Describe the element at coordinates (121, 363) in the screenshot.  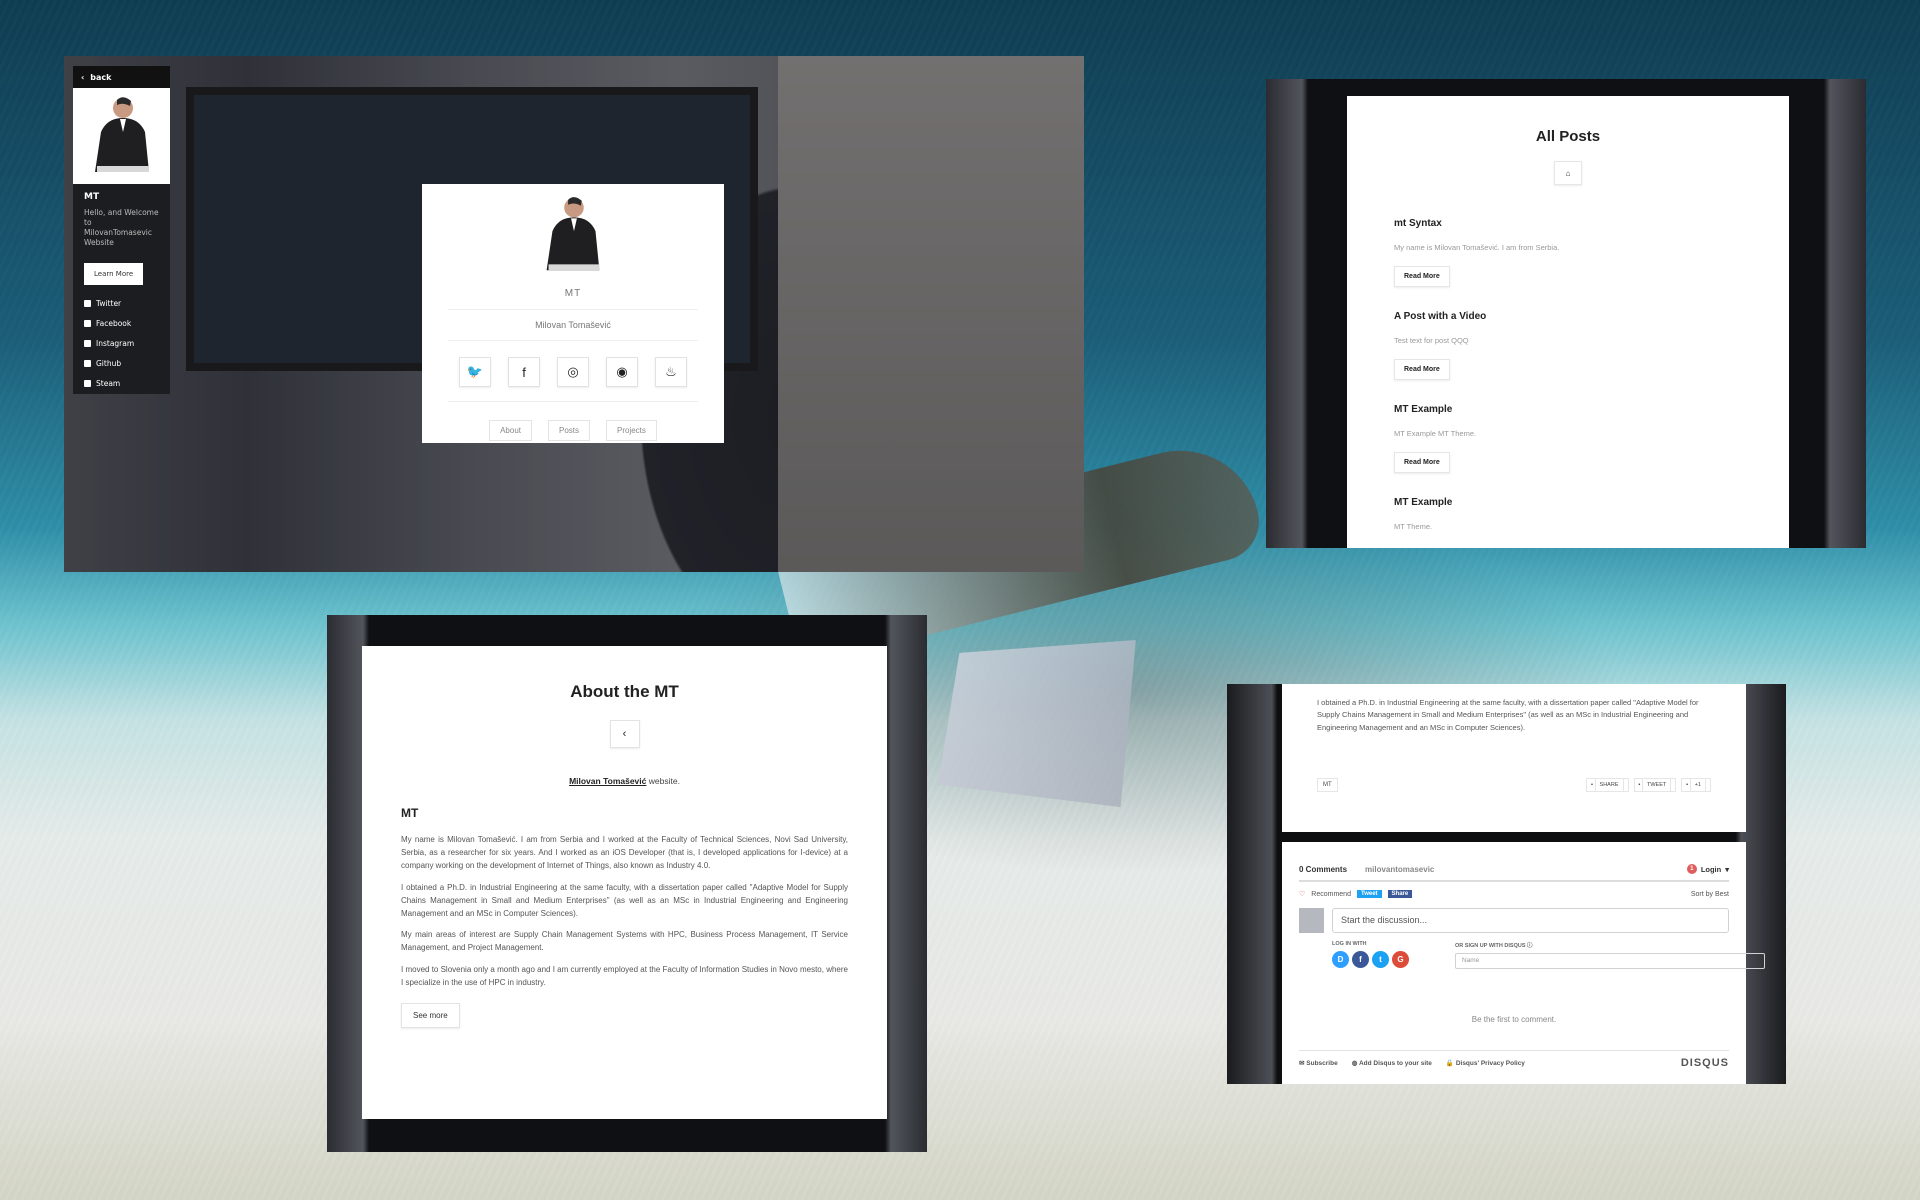
I see `sidebar-item-github: Github` at that location.